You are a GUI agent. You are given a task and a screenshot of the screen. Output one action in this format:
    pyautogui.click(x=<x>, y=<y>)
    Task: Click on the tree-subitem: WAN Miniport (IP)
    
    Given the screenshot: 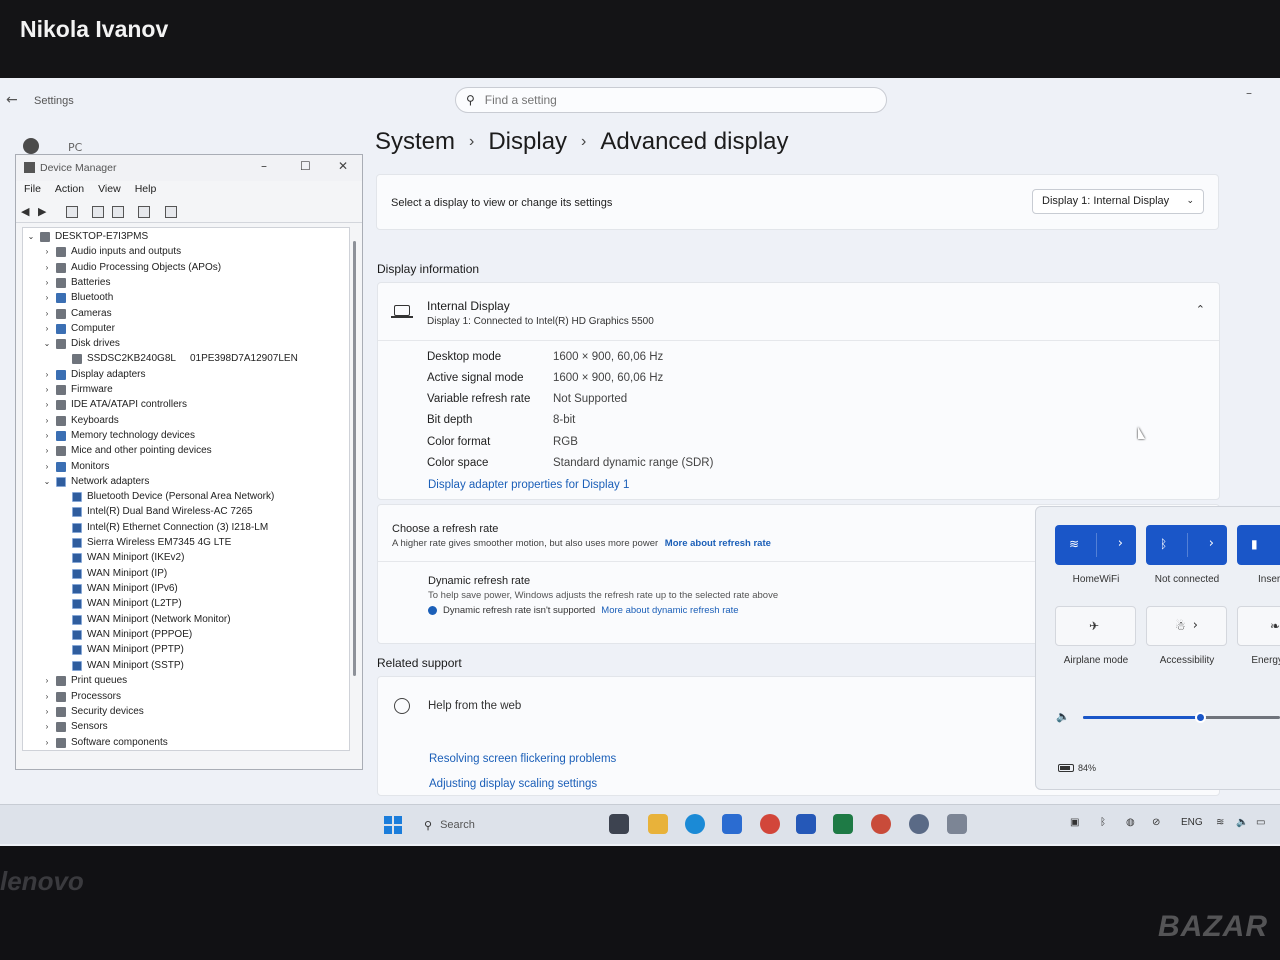 What is the action you would take?
    pyautogui.click(x=112, y=573)
    